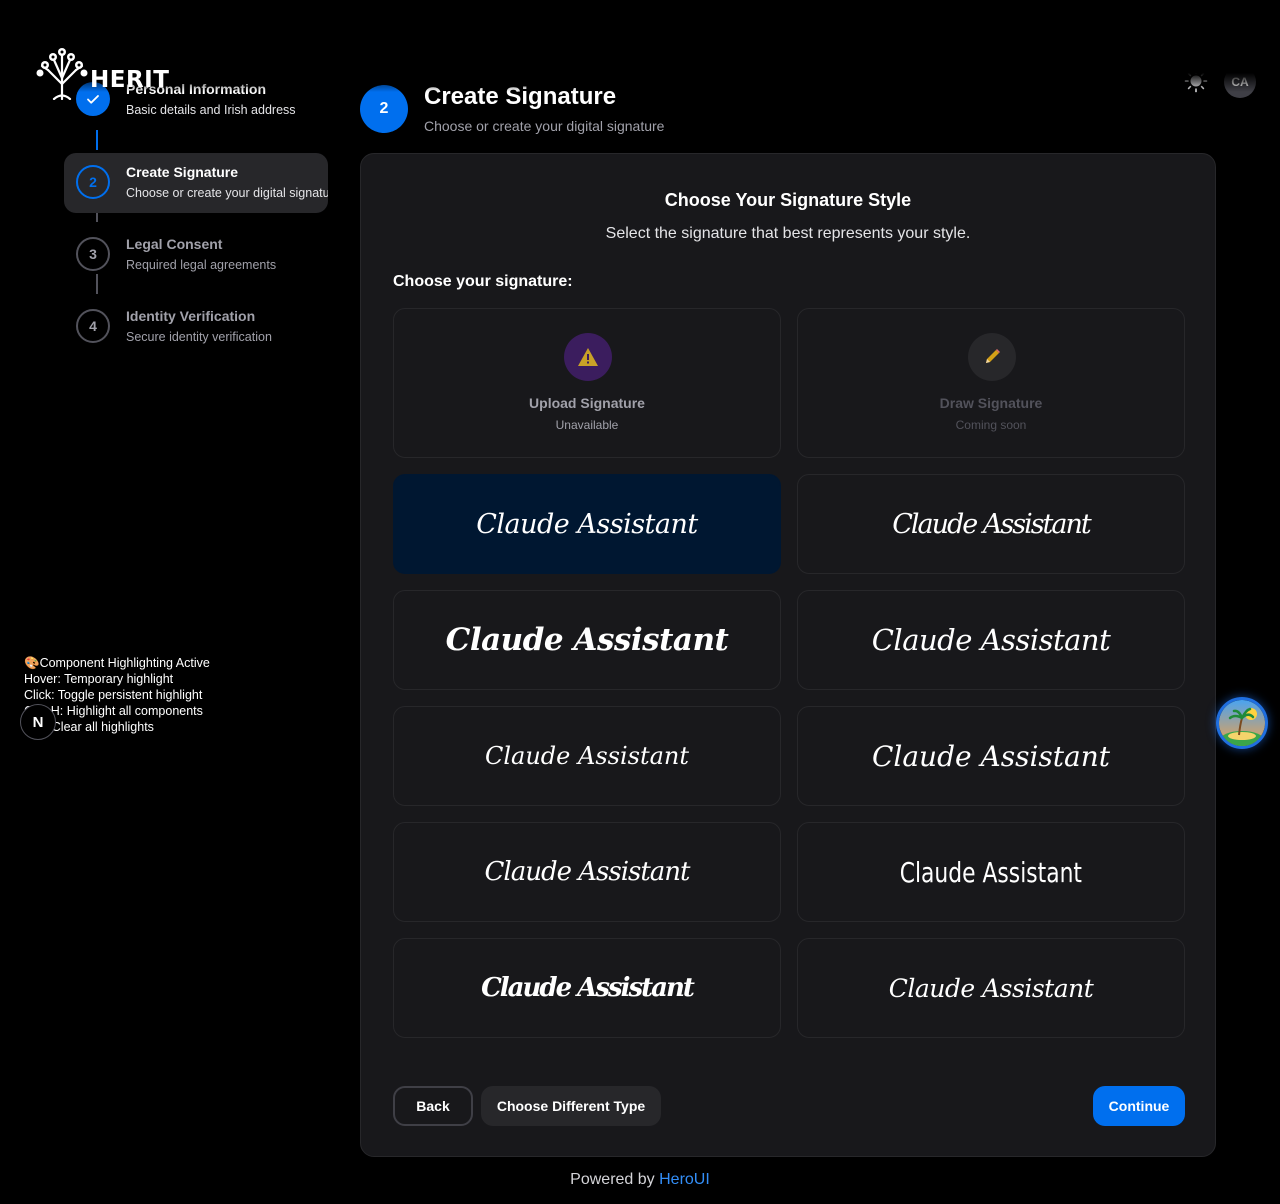 The height and width of the screenshot is (1204, 1280). I want to click on step-connector, so click(97, 140).